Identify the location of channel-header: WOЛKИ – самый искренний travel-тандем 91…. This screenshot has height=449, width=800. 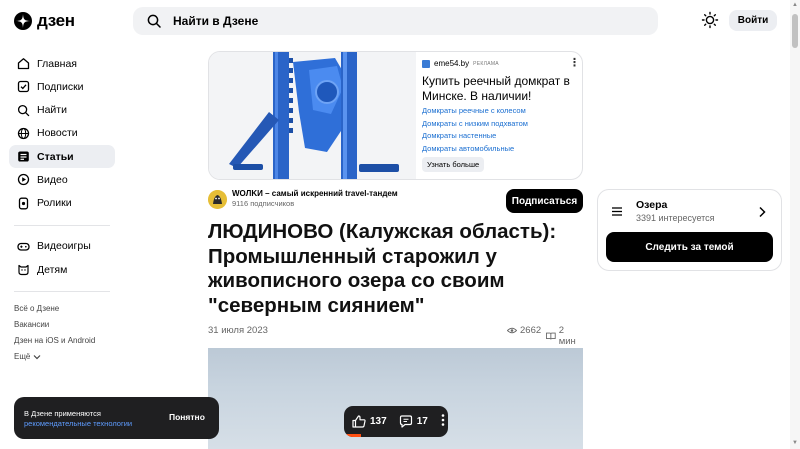
(303, 199).